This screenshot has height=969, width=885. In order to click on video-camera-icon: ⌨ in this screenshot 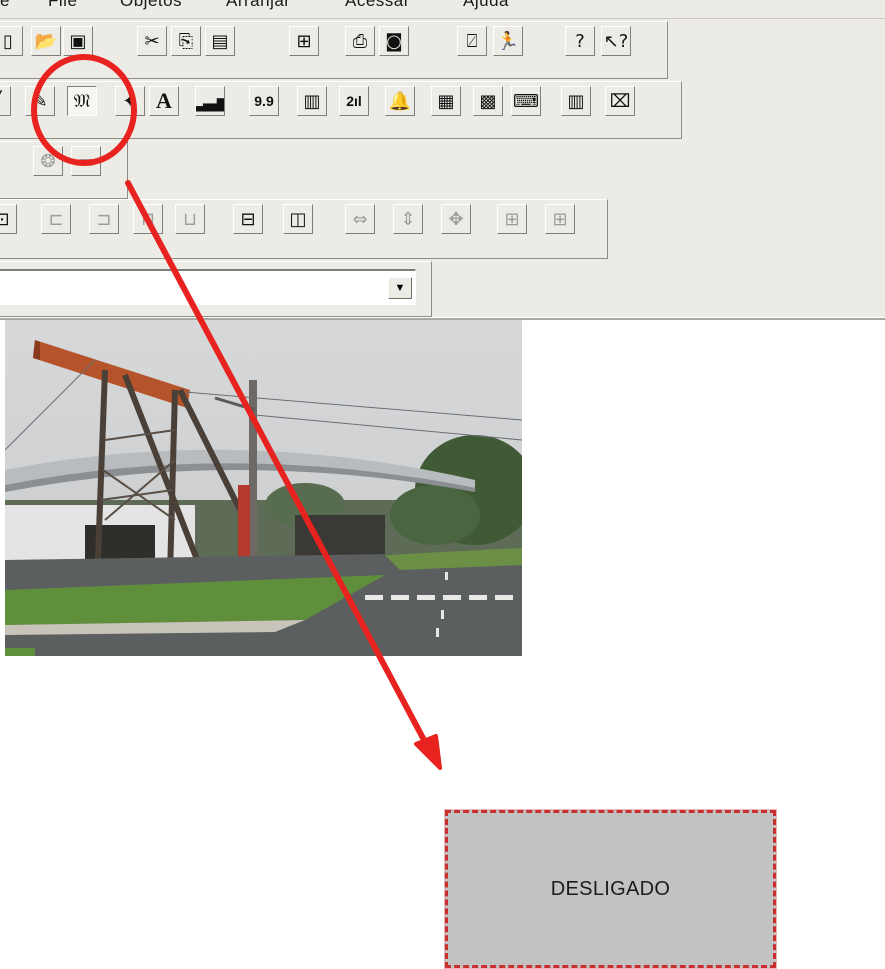, I will do `click(526, 101)`.